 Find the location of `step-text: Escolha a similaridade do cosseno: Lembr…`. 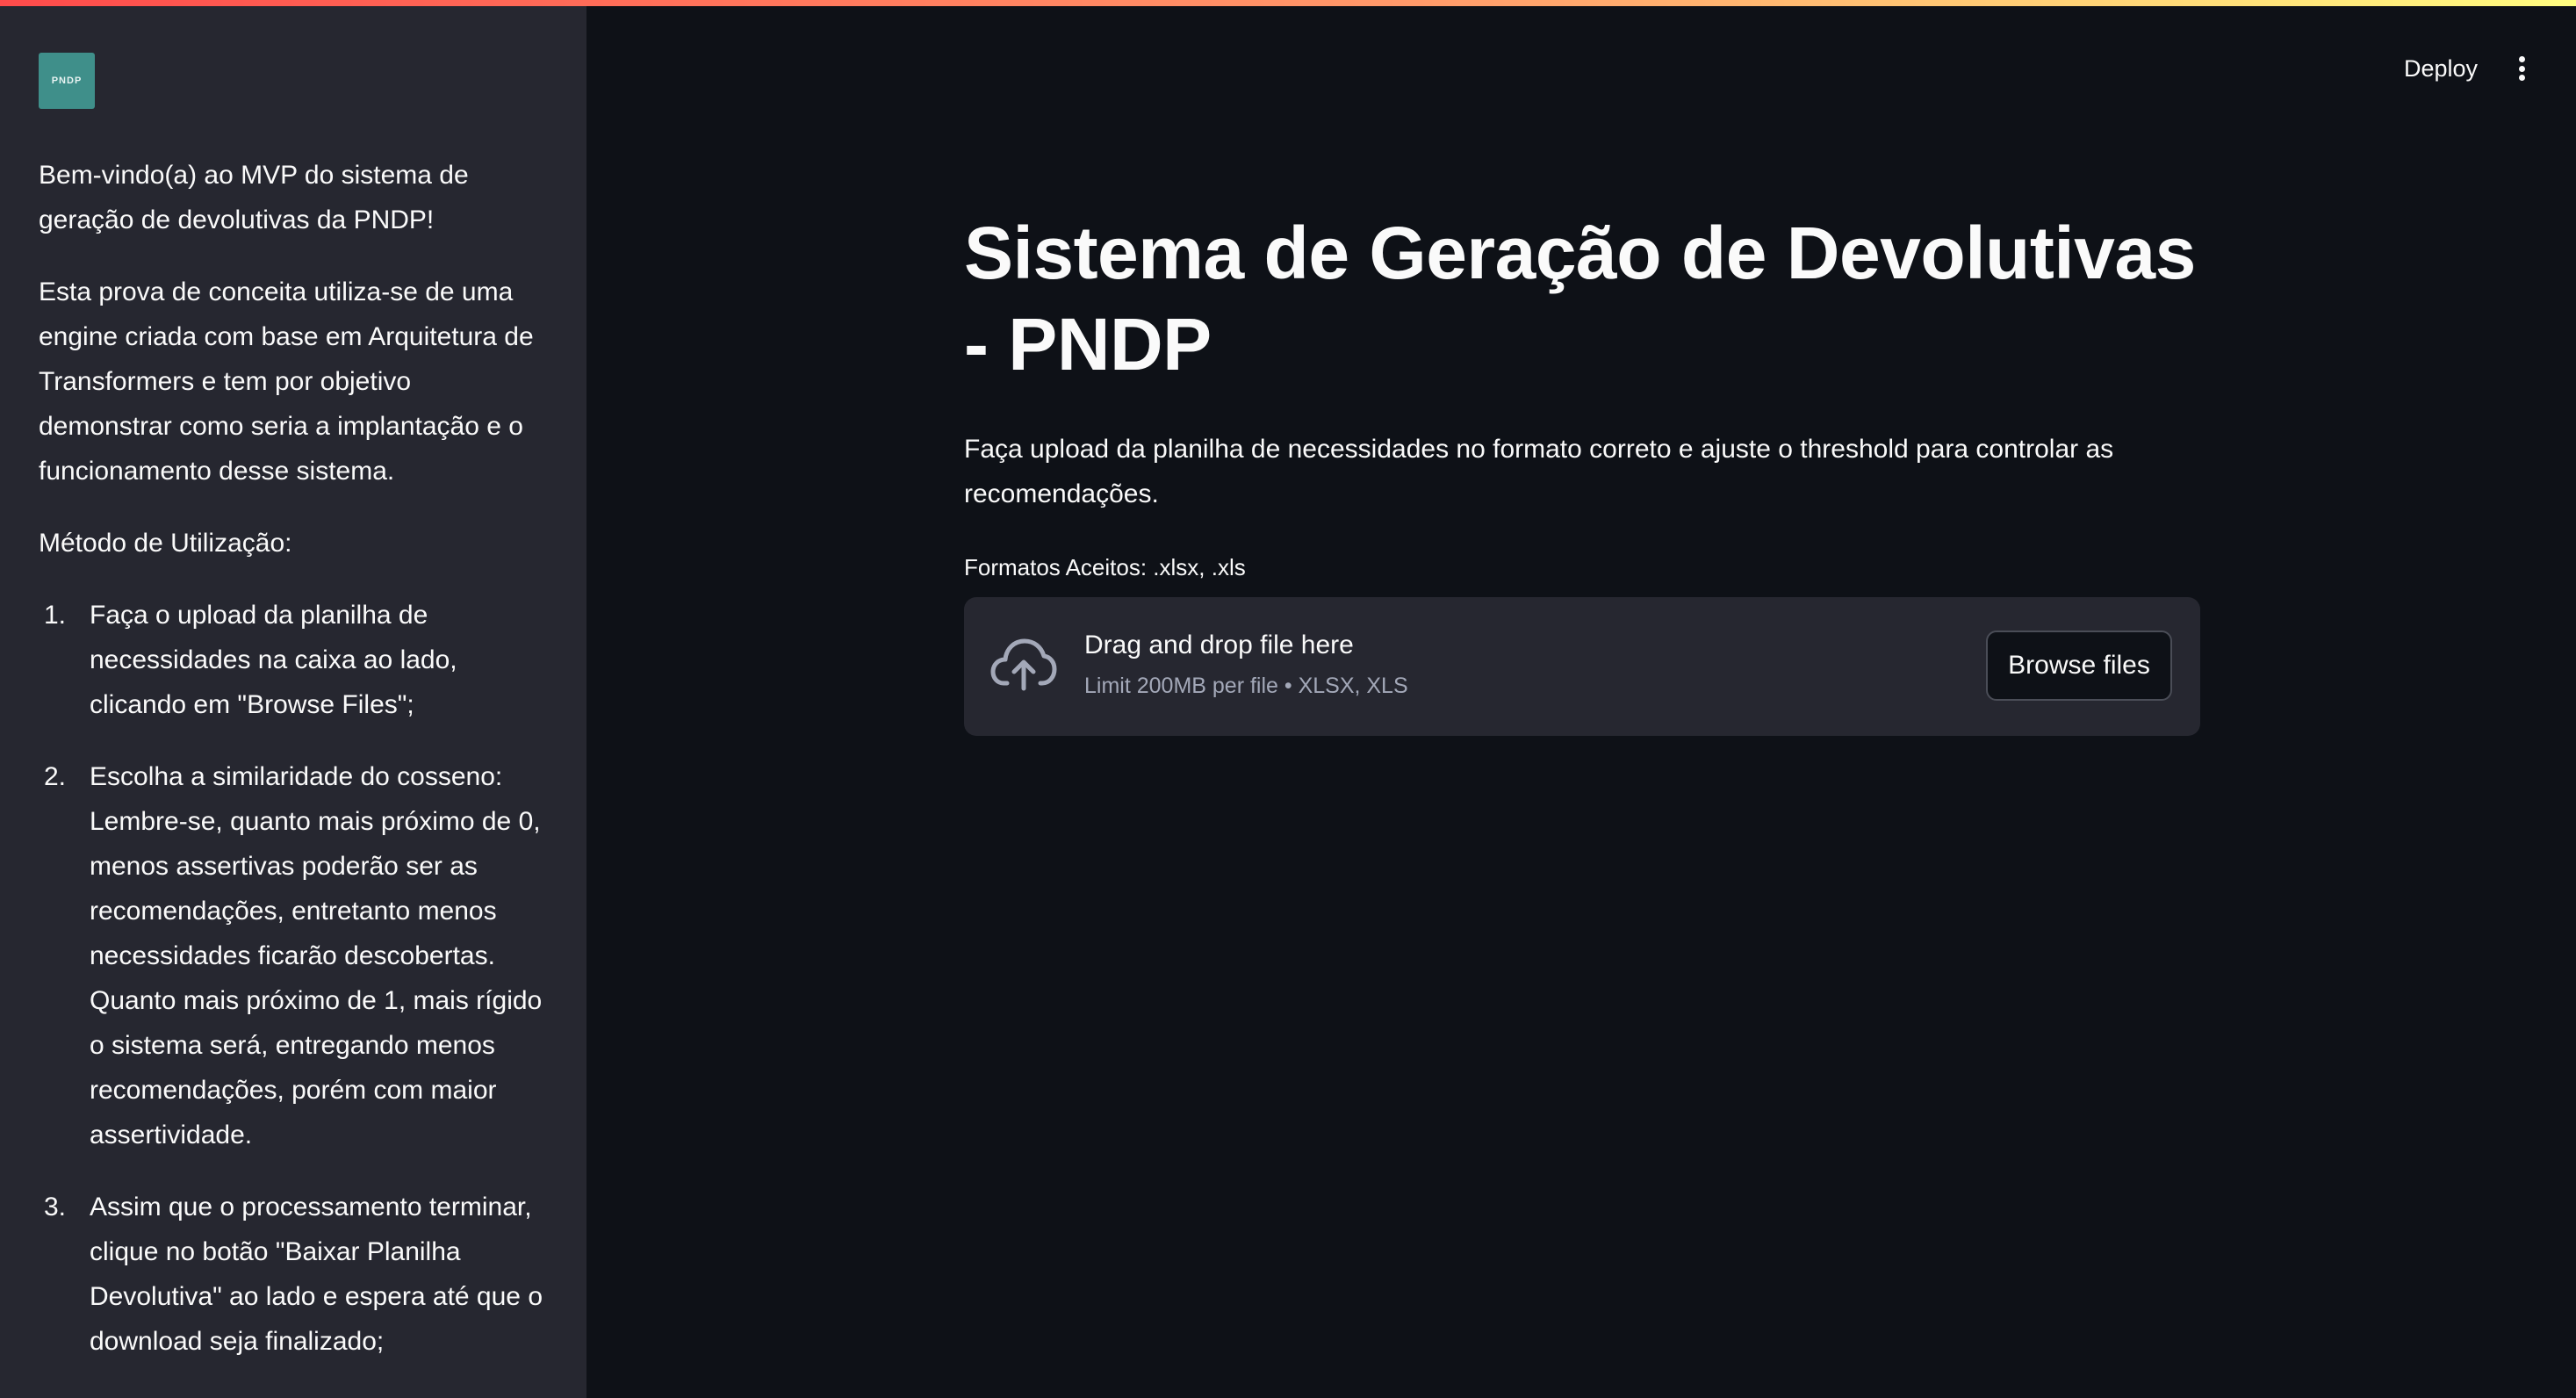

step-text: Escolha a similaridade do cosseno: Lembr… is located at coordinates (316, 956).